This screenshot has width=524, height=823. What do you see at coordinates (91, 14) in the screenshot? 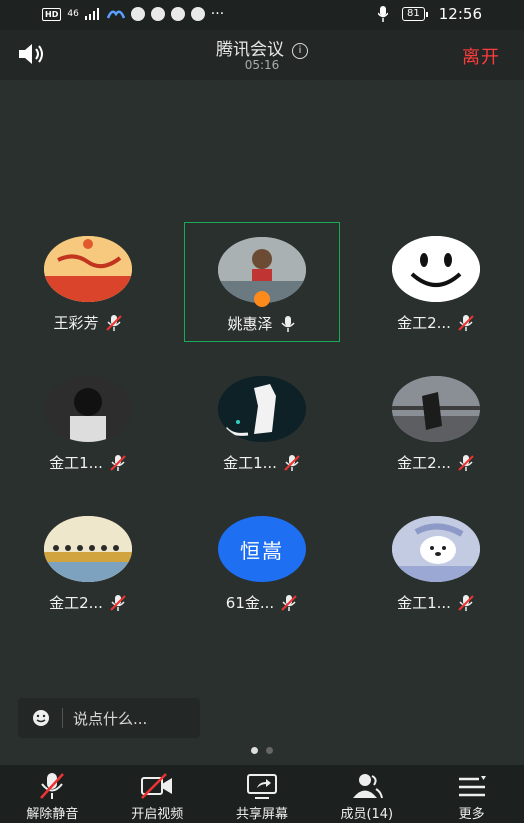
I see `signal-icon` at bounding box center [91, 14].